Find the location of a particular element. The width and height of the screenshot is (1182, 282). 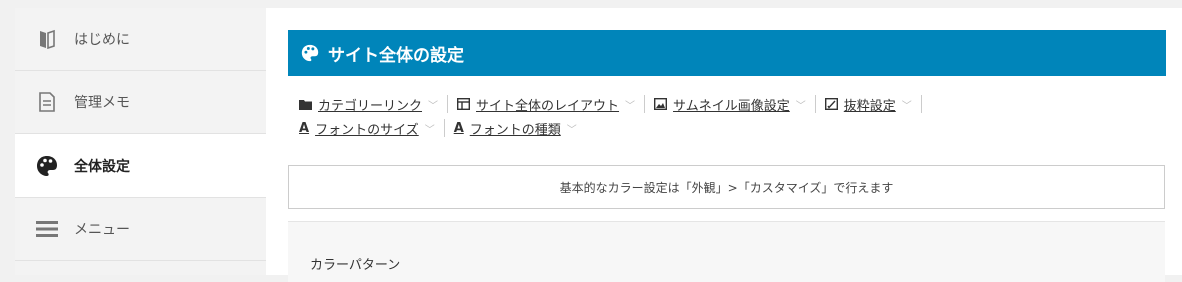

page-title: サイト全体の設定 is located at coordinates (396, 55).